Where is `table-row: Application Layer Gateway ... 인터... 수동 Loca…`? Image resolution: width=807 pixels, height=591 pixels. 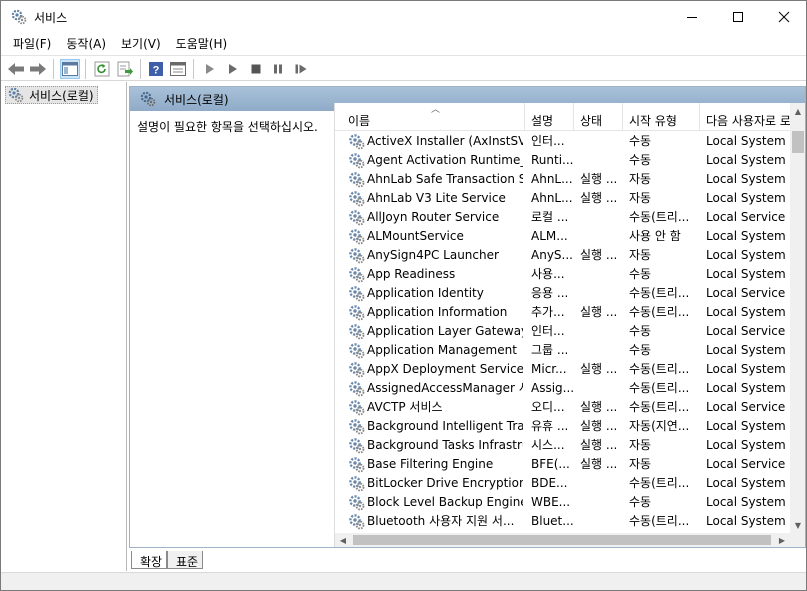 table-row: Application Layer Gateway ... 인터... 수동 Loca… is located at coordinates (562, 331).